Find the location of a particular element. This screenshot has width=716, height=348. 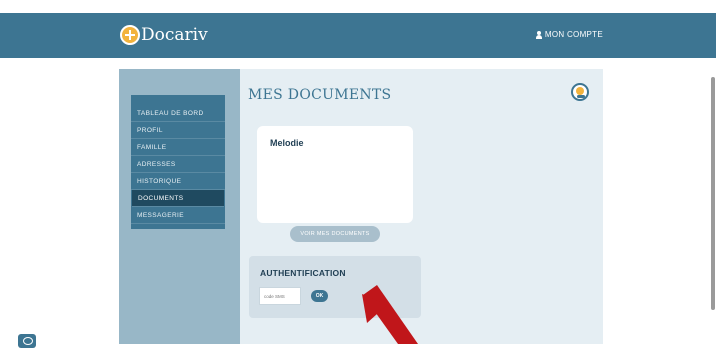

account-label: MON COMPTE is located at coordinates (573, 34).